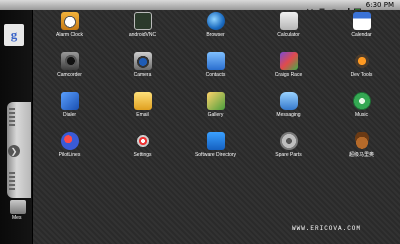 This screenshot has height=244, width=400. I want to click on app-label: Alarm Clock, so click(69, 35).